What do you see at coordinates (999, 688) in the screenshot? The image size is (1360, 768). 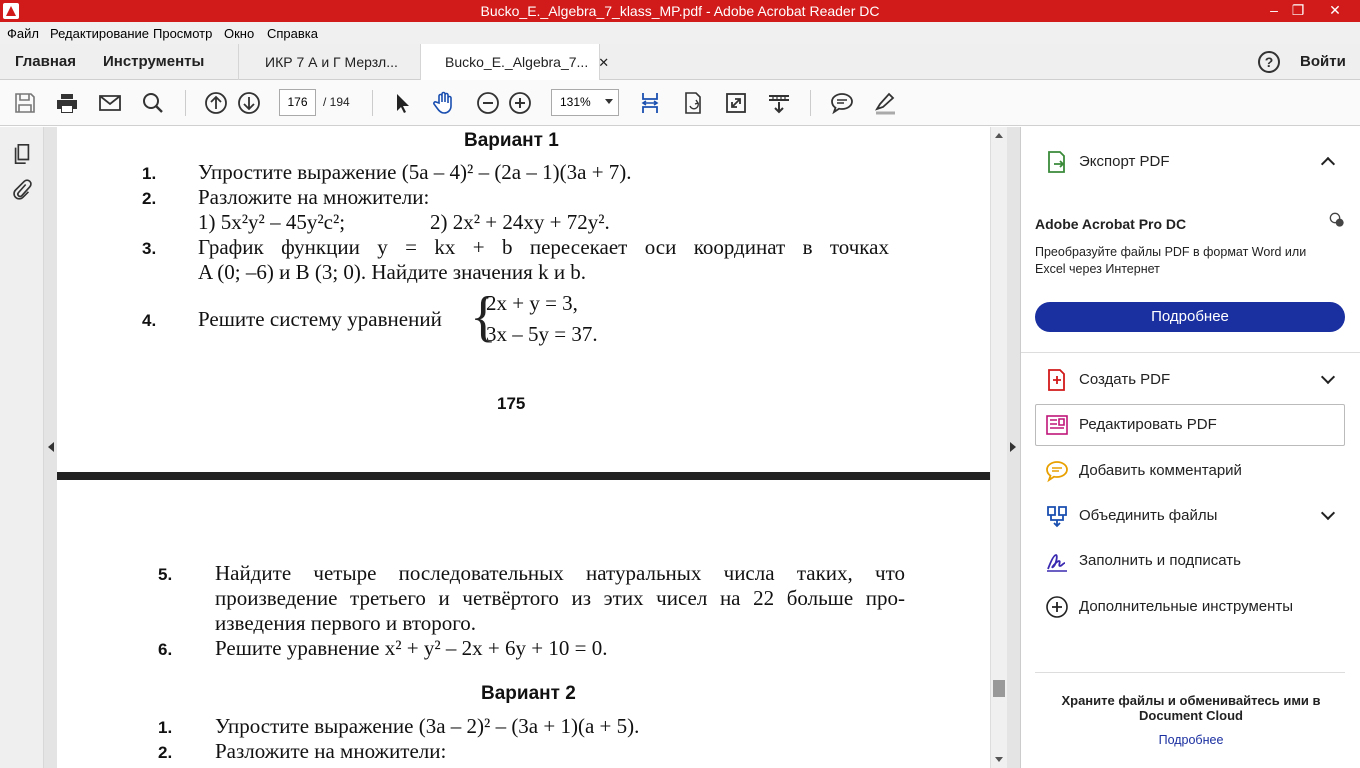 I see `scroll-thumb` at bounding box center [999, 688].